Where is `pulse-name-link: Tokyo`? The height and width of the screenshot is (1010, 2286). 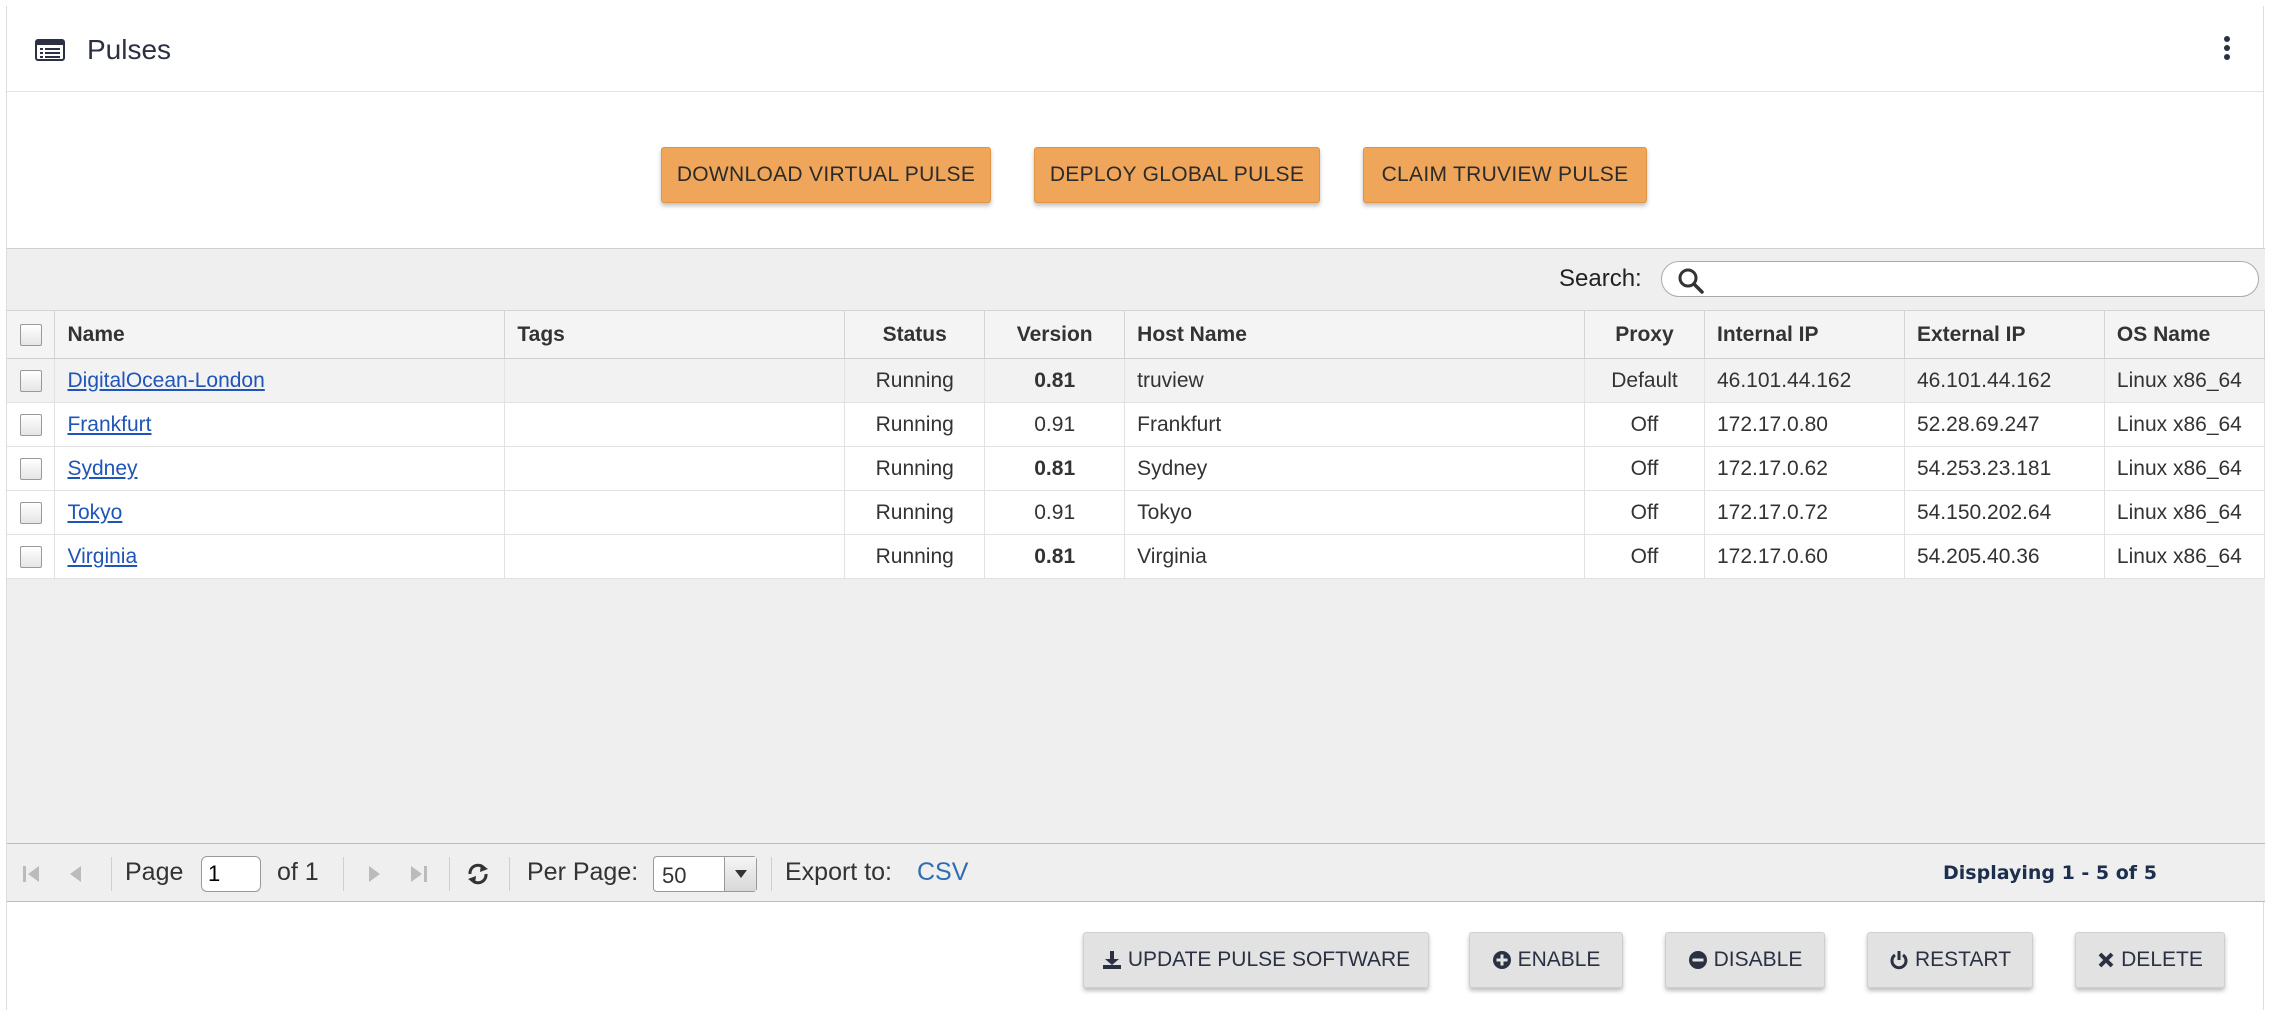 pulse-name-link: Tokyo is located at coordinates (94, 512).